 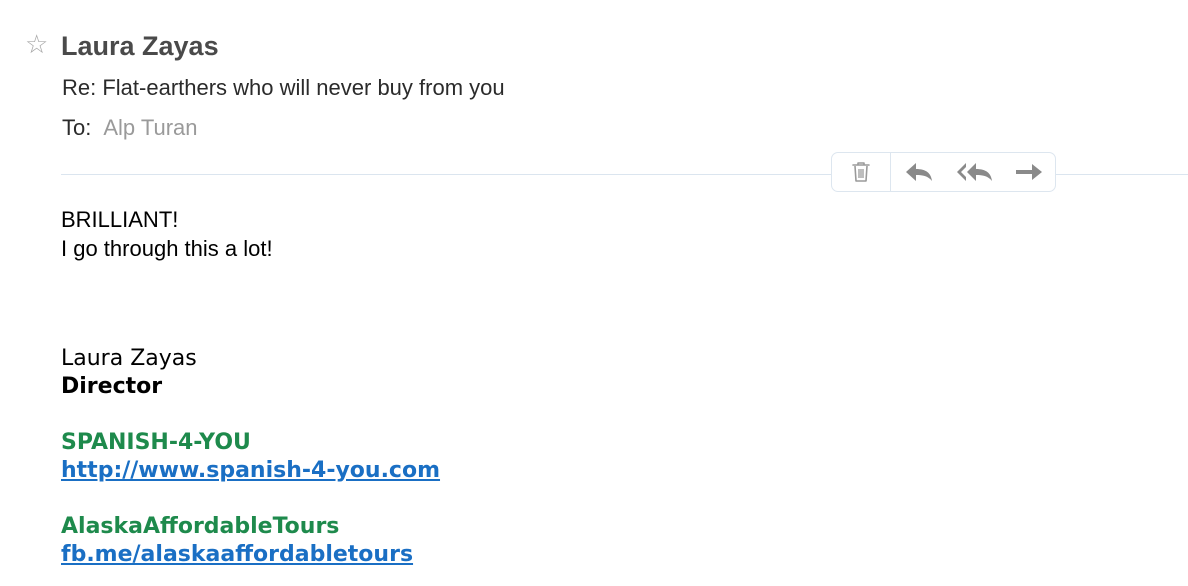 I want to click on signature-company: AlaskaAffordableTours, so click(x=200, y=526).